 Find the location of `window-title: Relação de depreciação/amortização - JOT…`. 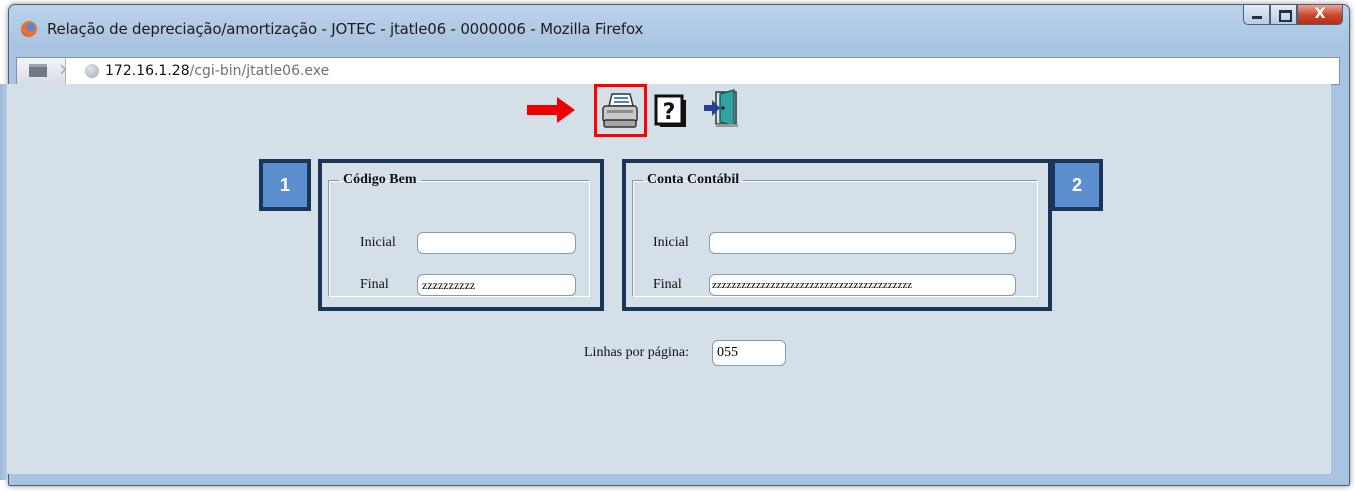

window-title: Relação de depreciação/amortização - JOT… is located at coordinates (345, 29).